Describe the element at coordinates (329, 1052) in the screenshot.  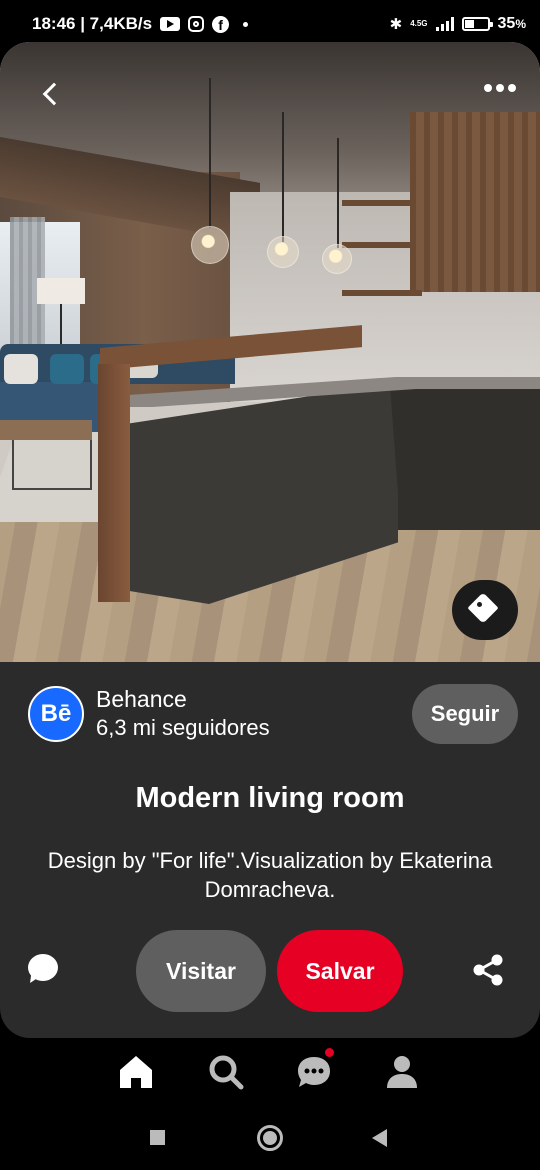
I see `notification-badge` at that location.